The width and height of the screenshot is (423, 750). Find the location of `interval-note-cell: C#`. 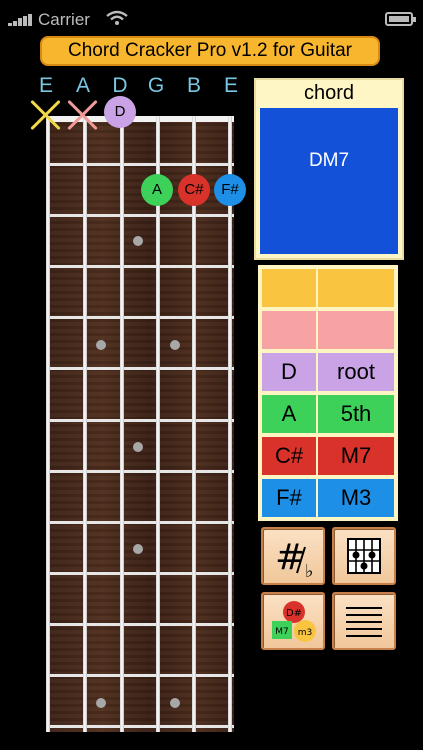

interval-note-cell: C# is located at coordinates (289, 456).